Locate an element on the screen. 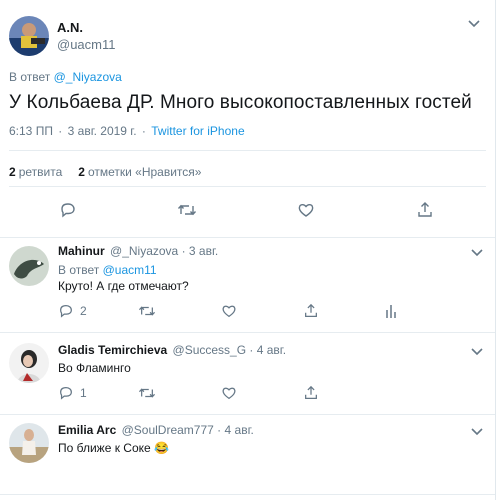 Image resolution: width=496 pixels, height=500 pixels. author-name: A.N. is located at coordinates (86, 27).